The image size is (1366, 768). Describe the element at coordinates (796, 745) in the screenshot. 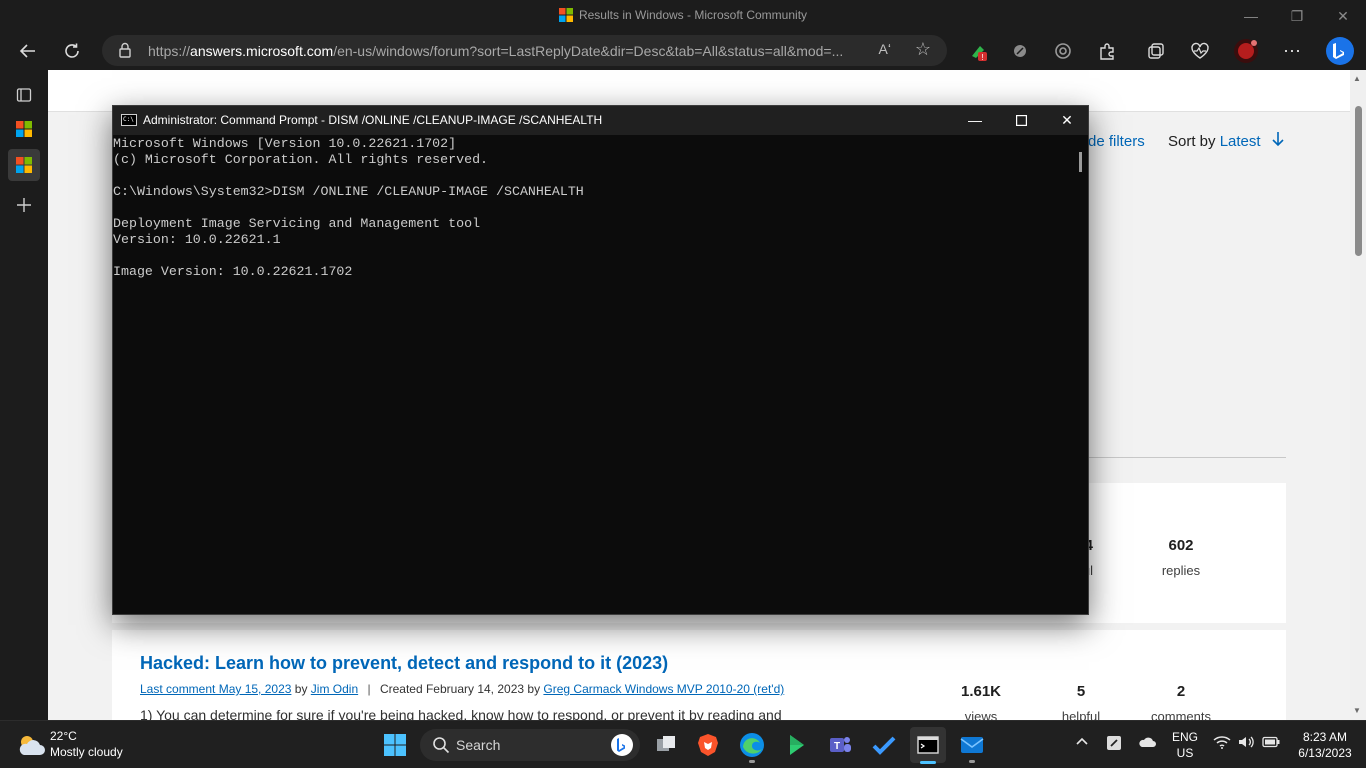

I see `app-green-icon` at that location.